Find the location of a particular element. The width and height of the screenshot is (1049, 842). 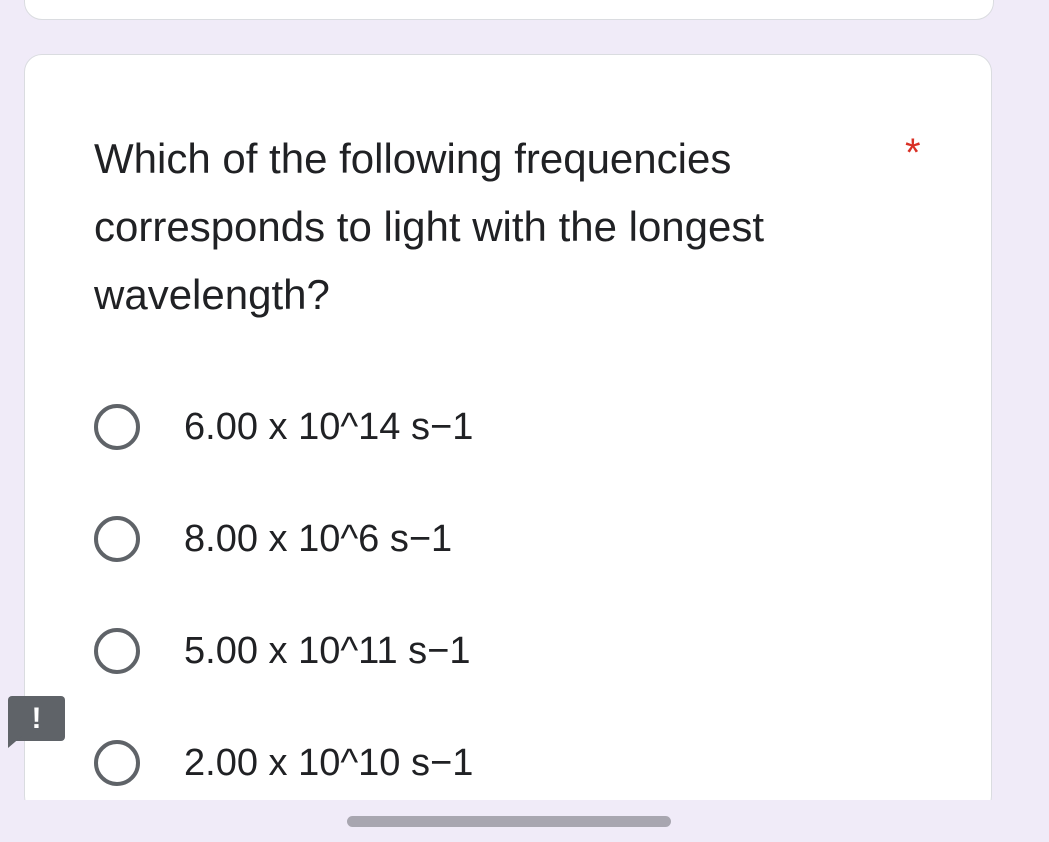

option-label: 6.00 x 10^14 s−1 is located at coordinates (329, 426).